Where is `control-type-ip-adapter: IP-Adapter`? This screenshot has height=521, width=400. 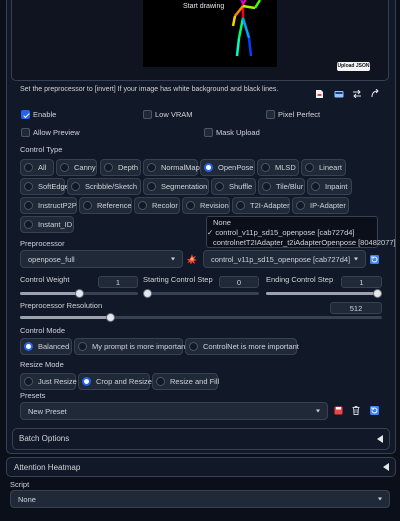 control-type-ip-adapter: IP-Adapter is located at coordinates (320, 205).